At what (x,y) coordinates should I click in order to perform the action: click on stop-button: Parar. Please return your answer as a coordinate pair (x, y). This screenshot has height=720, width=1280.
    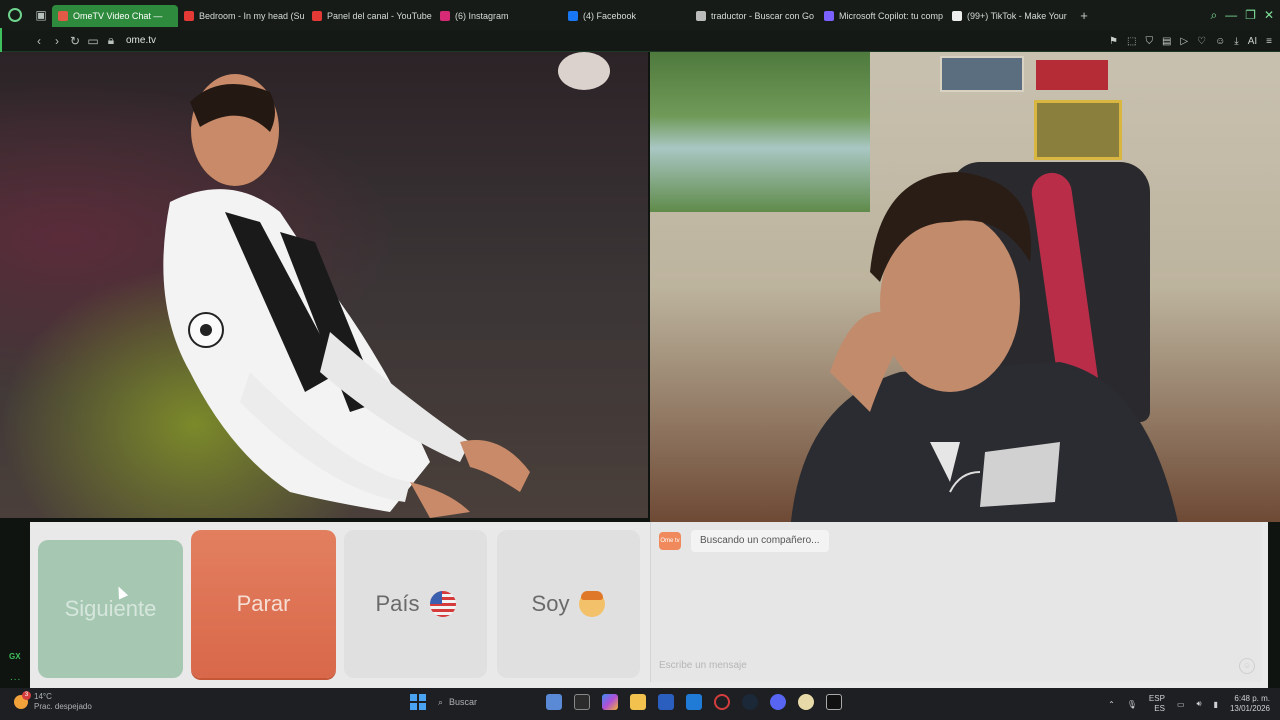
    Looking at the image, I should click on (263, 604).